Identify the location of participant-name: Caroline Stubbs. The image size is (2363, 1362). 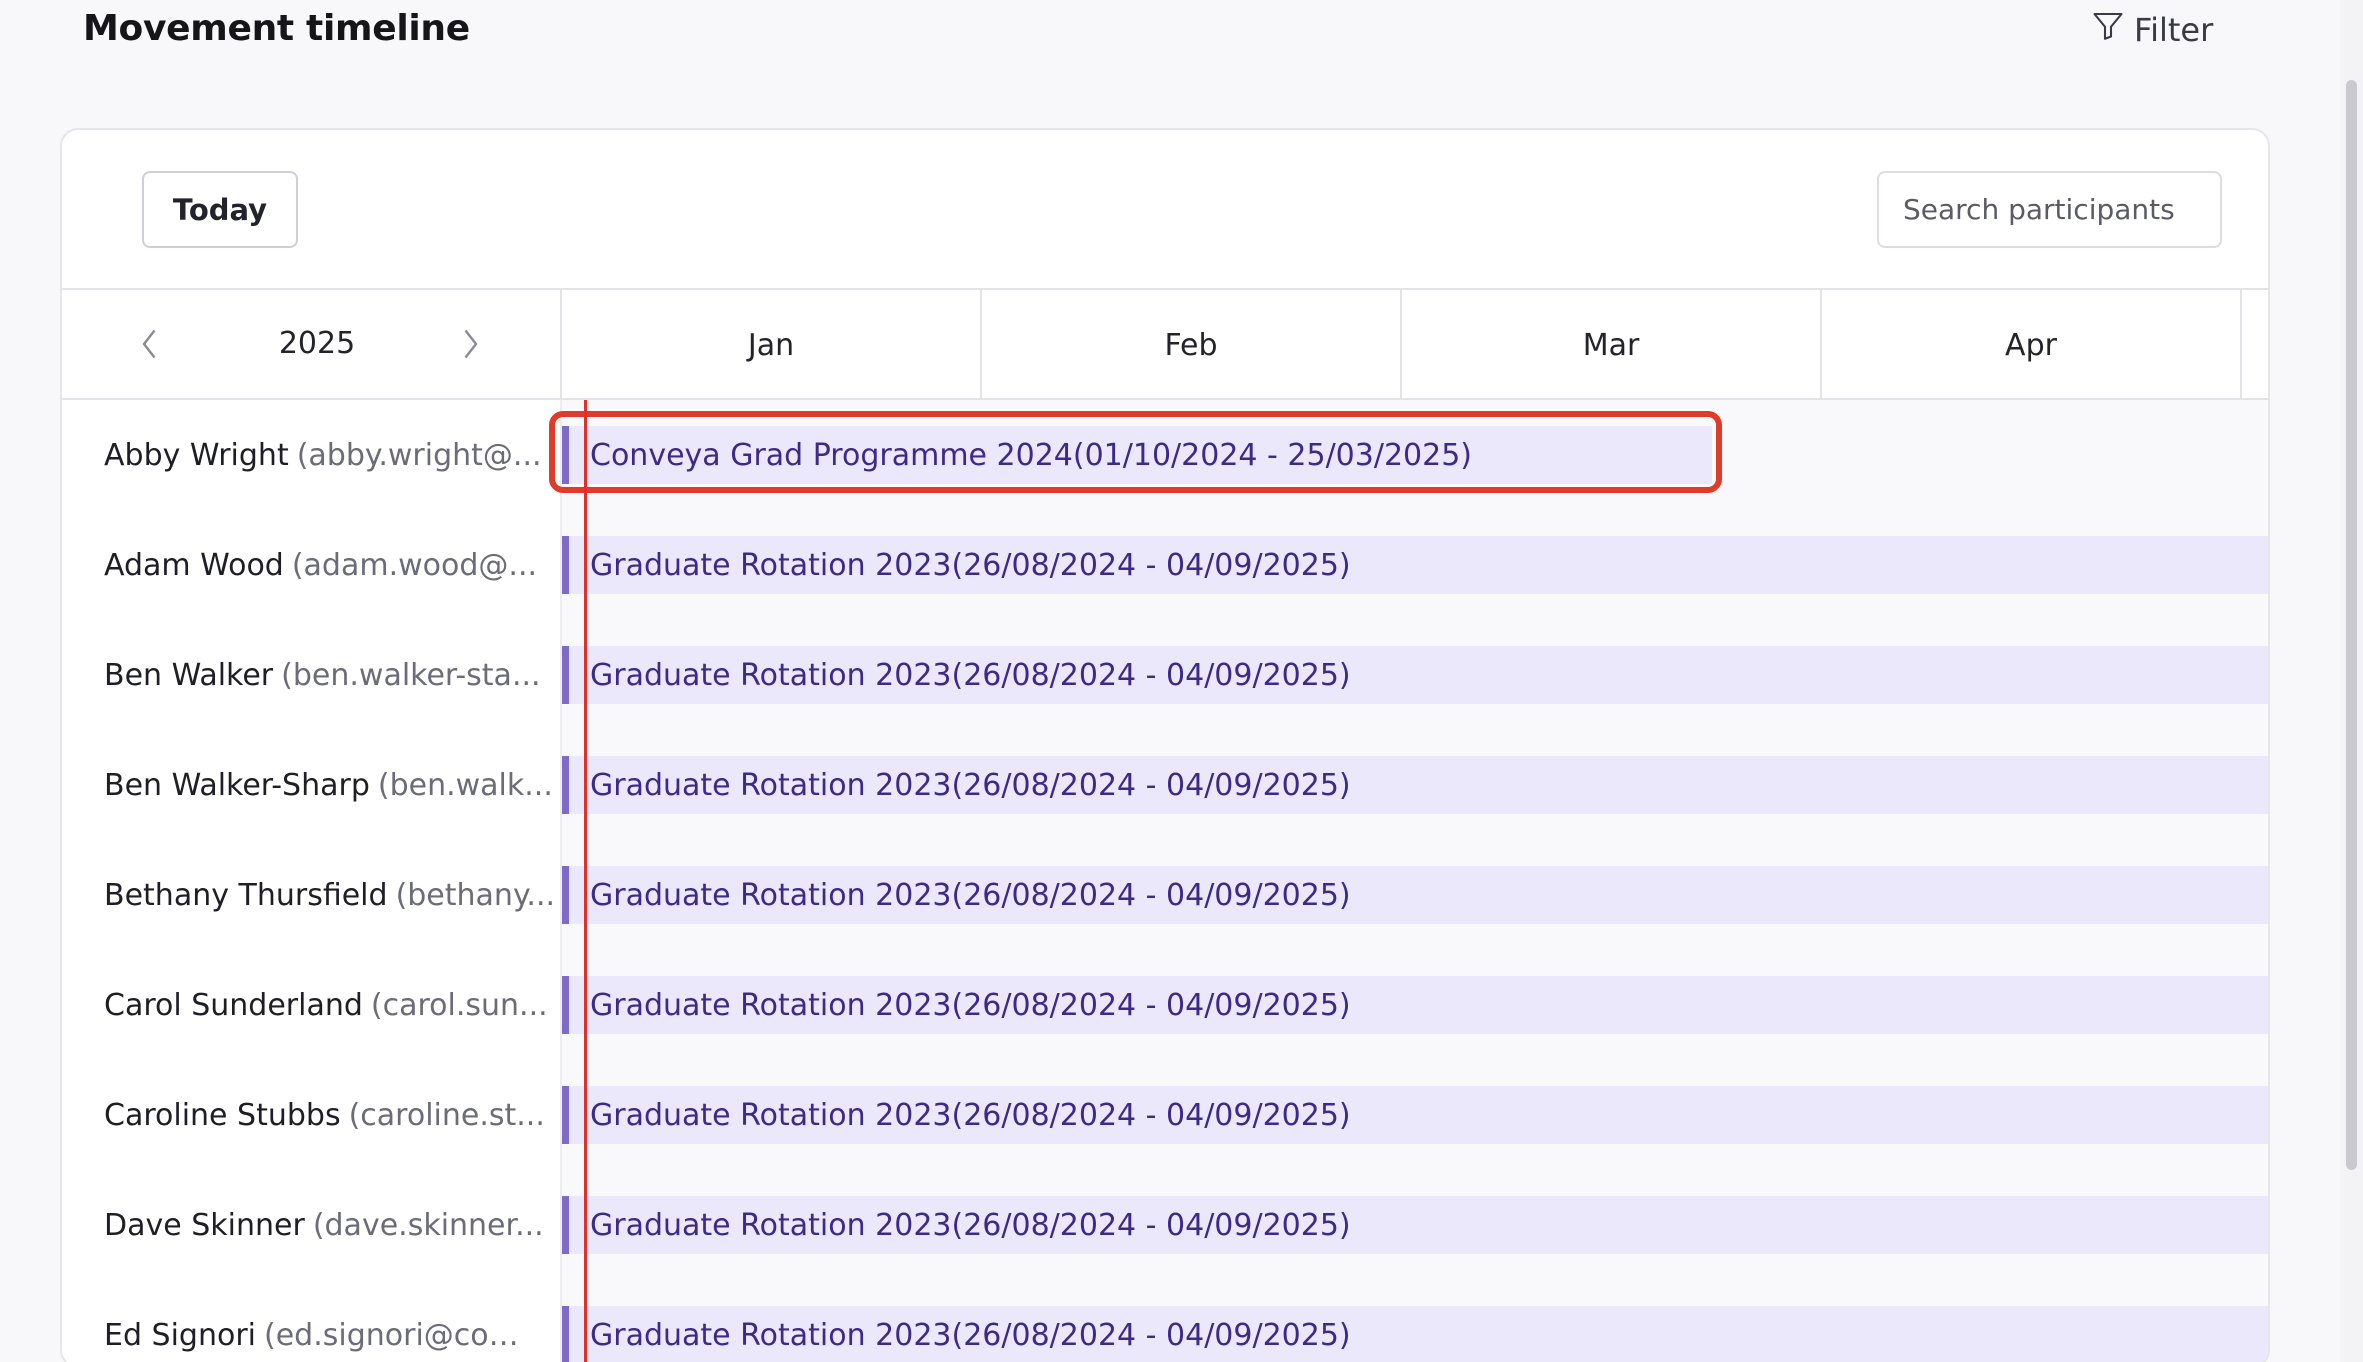
(222, 1115).